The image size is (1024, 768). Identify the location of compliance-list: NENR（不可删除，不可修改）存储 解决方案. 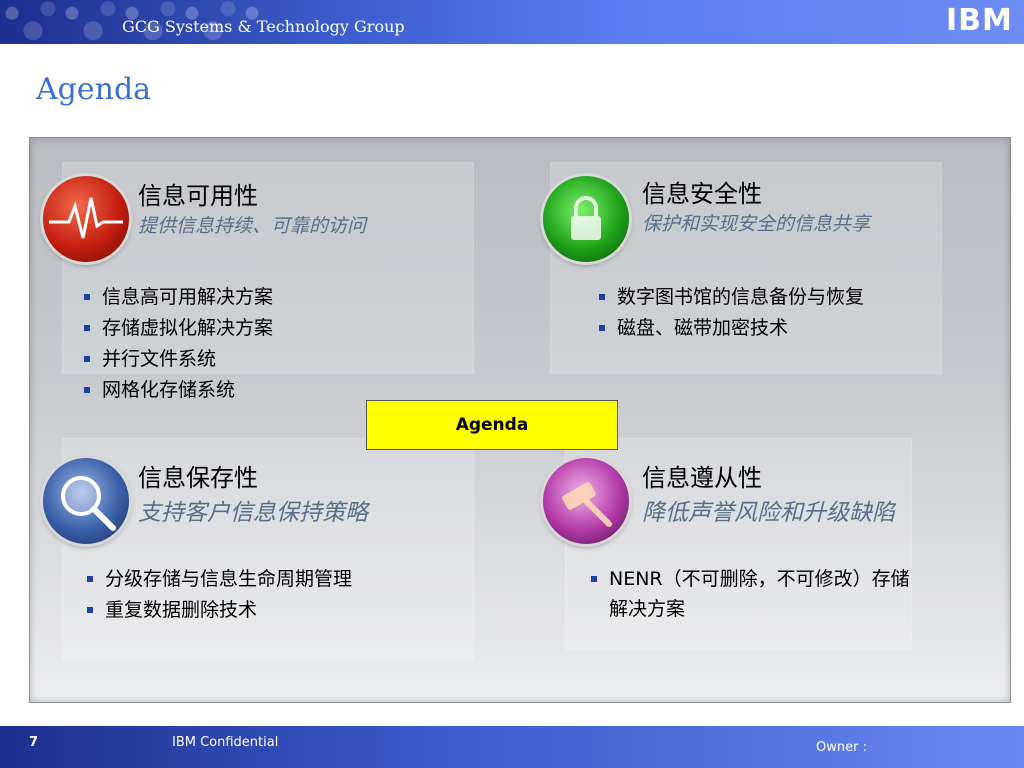
(784, 593).